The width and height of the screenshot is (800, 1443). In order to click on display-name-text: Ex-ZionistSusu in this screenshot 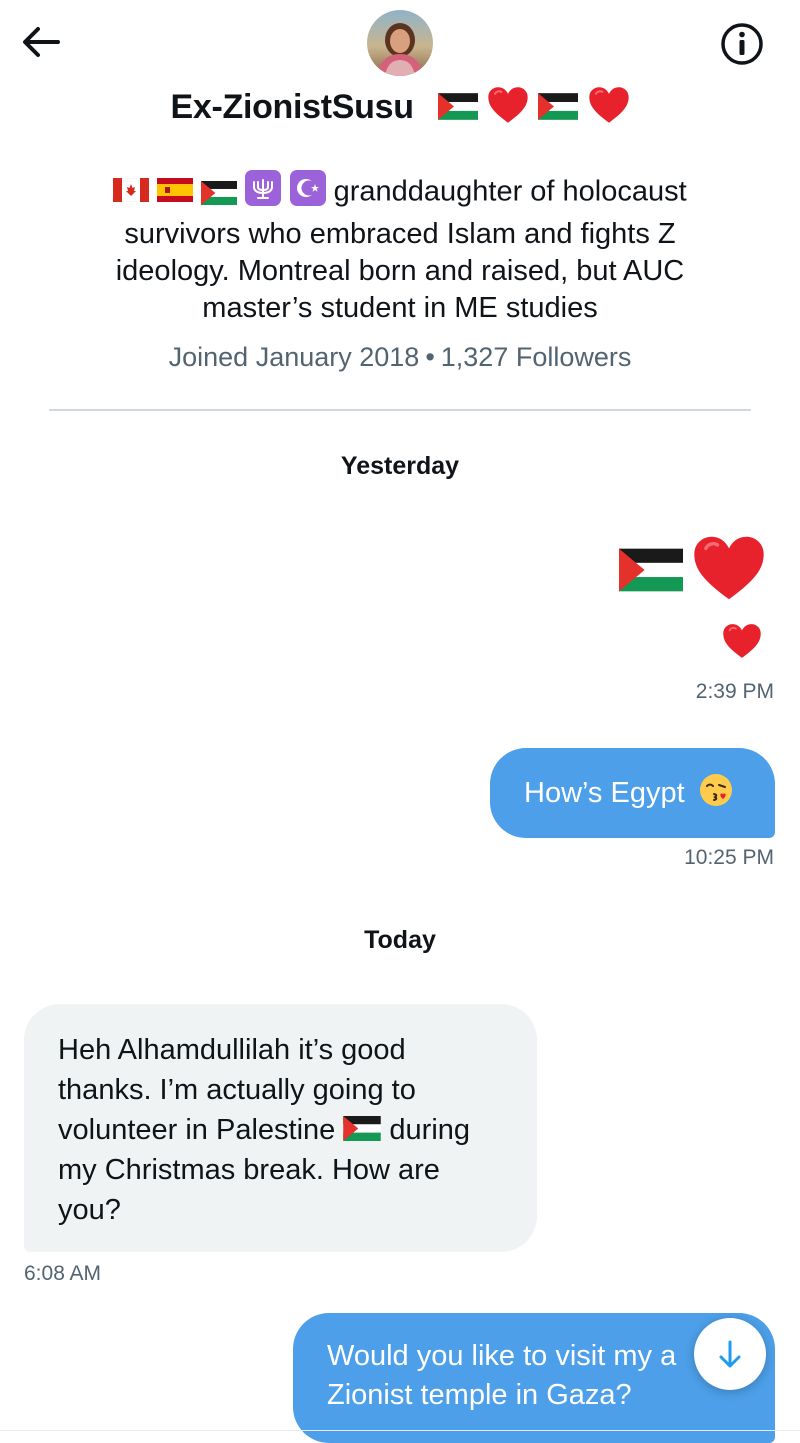, I will do `click(292, 107)`.